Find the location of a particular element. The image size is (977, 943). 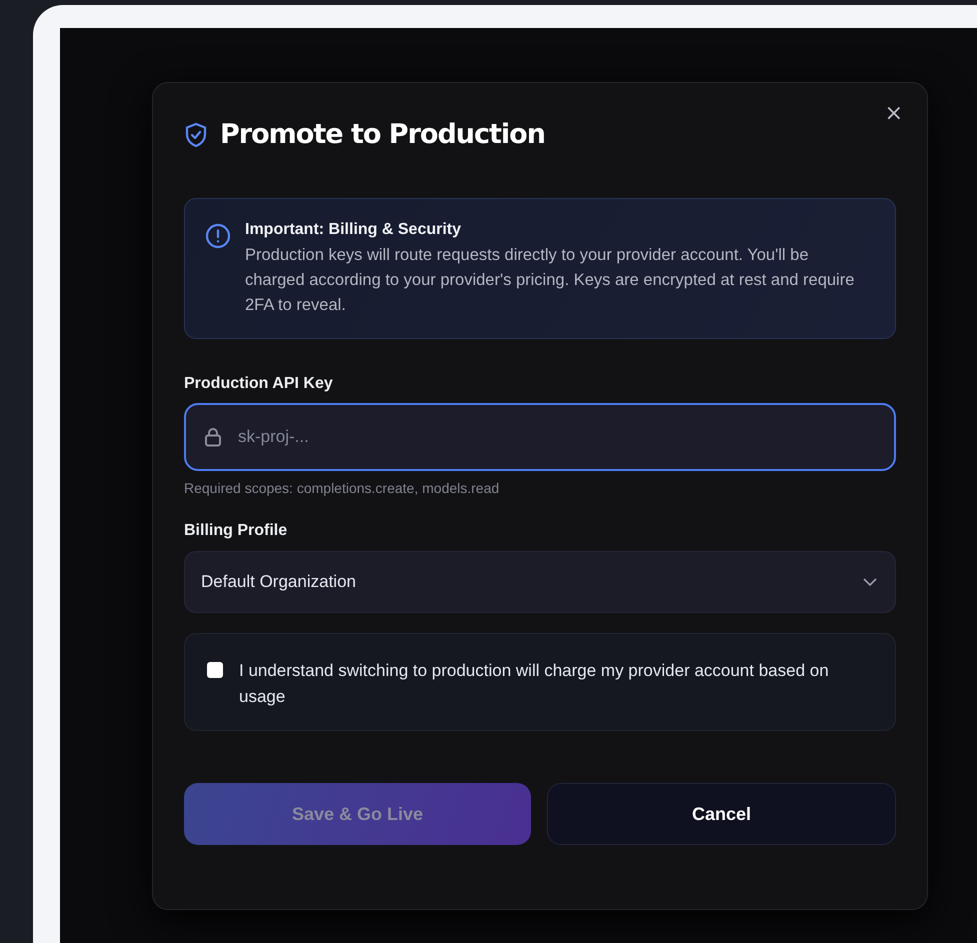

consent-label: I understand switching to production will charge my provider account based on usage is located at coordinates (534, 684).